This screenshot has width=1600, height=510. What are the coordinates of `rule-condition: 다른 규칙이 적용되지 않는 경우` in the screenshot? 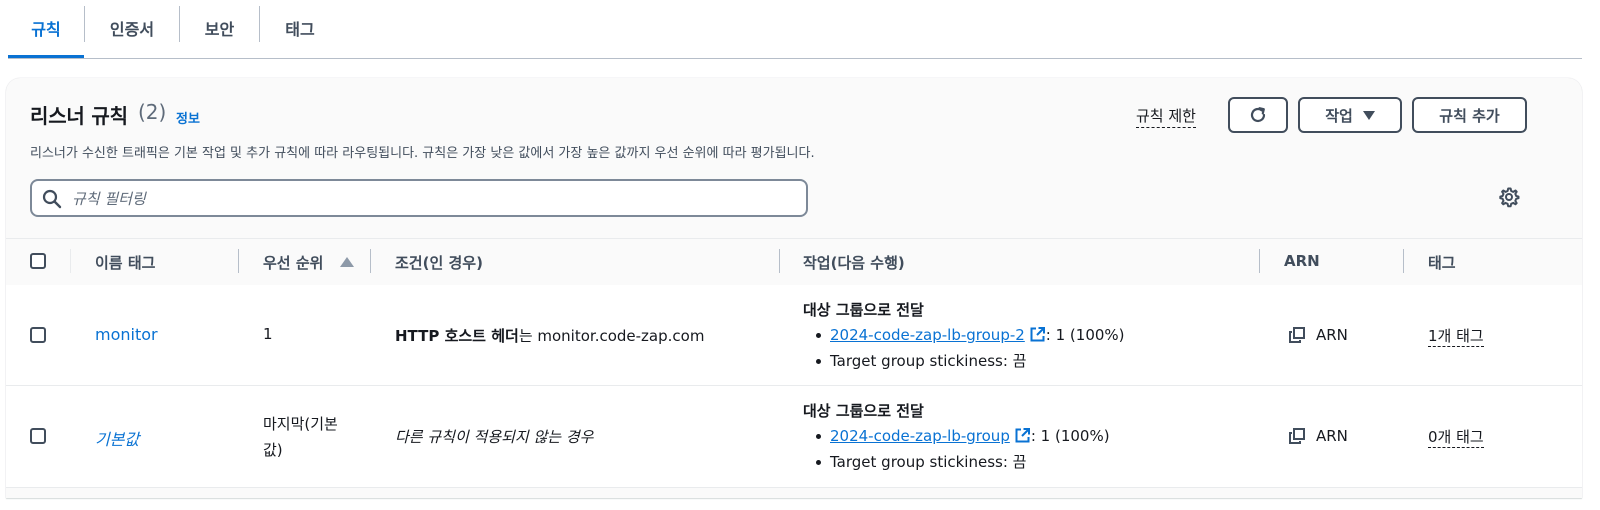 It's located at (494, 437).